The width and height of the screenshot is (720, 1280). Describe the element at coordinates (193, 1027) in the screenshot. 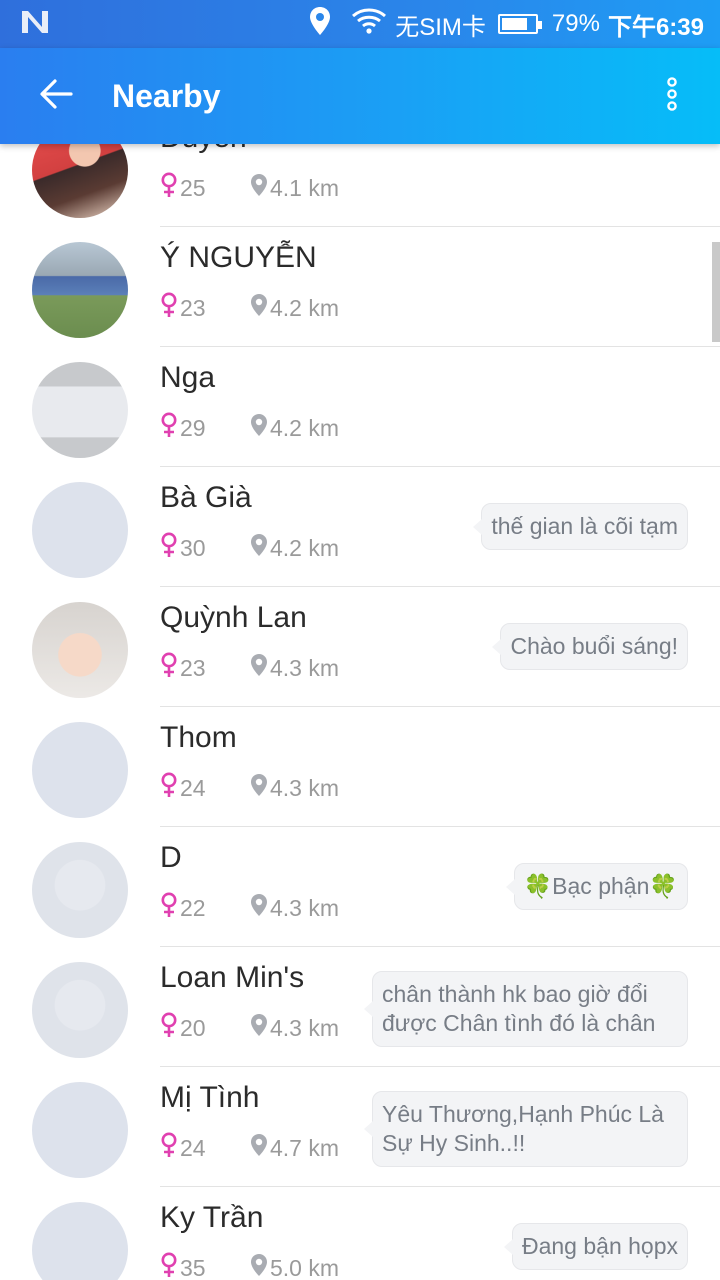

I see `user-age: 20` at that location.